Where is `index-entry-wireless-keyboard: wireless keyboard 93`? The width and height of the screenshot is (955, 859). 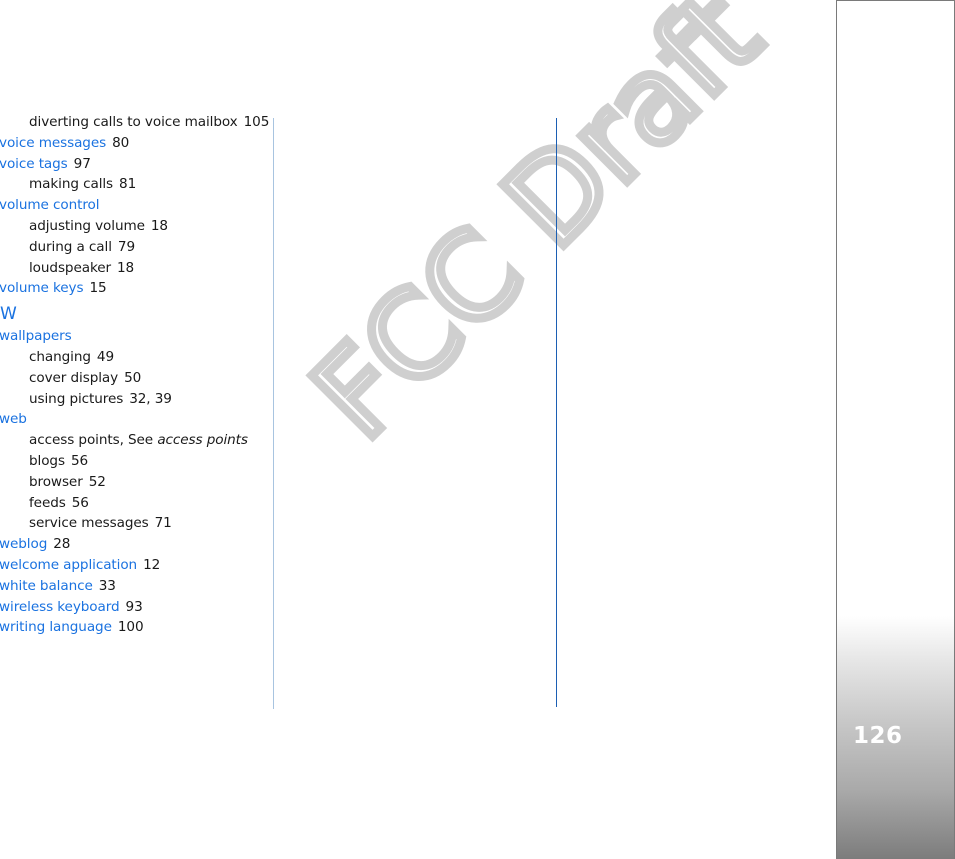 index-entry-wireless-keyboard: wireless keyboard 93 is located at coordinates (134, 607).